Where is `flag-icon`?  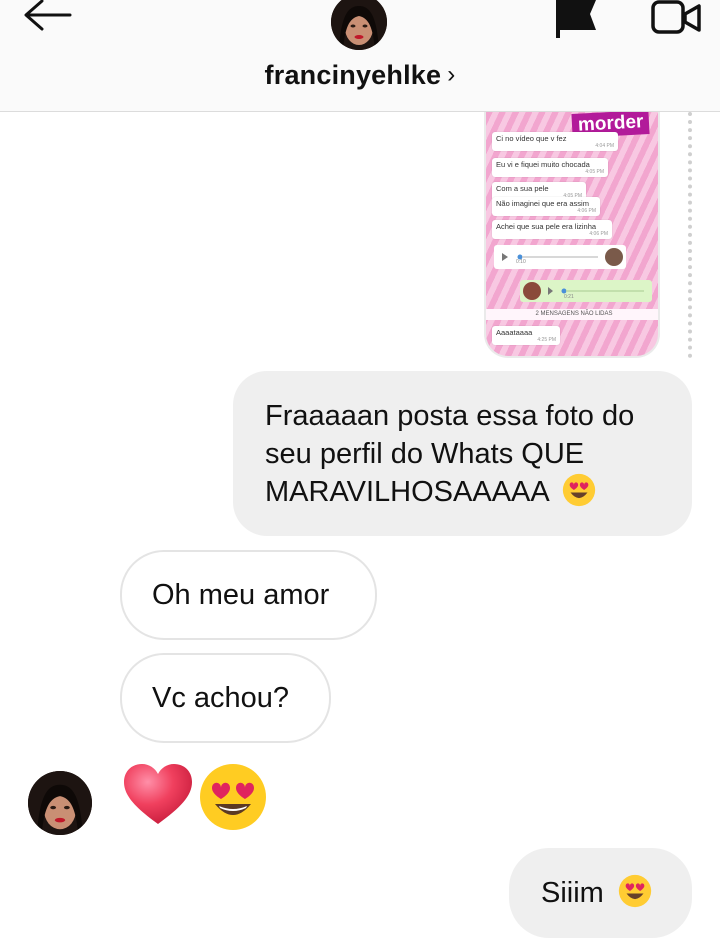 flag-icon is located at coordinates (578, 19).